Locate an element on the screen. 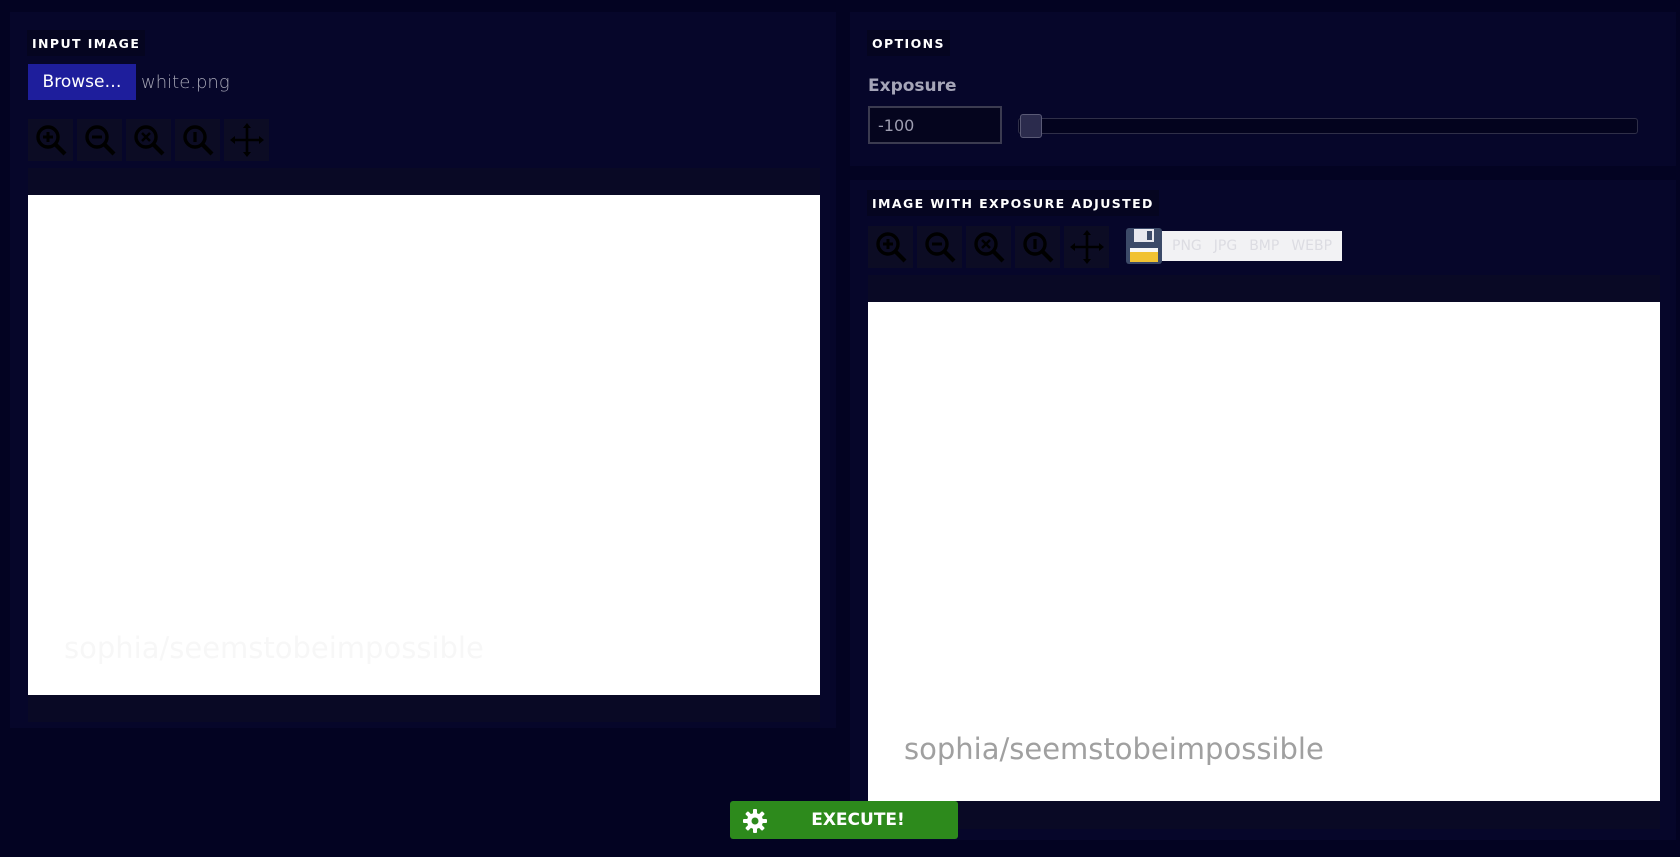 Image resolution: width=1680 pixels, height=857 pixels. exposure-input is located at coordinates (935, 125).